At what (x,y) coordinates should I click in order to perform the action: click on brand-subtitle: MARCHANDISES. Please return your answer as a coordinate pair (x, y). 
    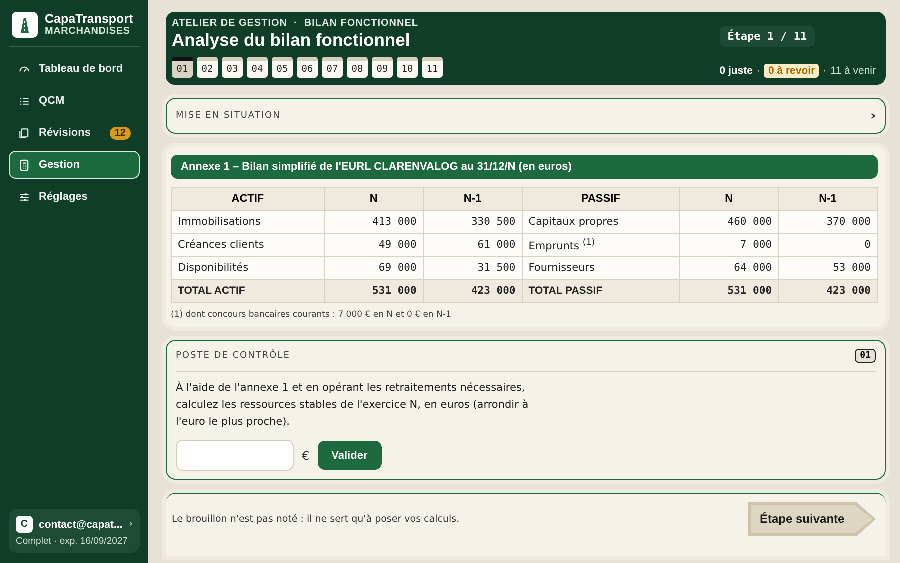
    Looking at the image, I should click on (88, 32).